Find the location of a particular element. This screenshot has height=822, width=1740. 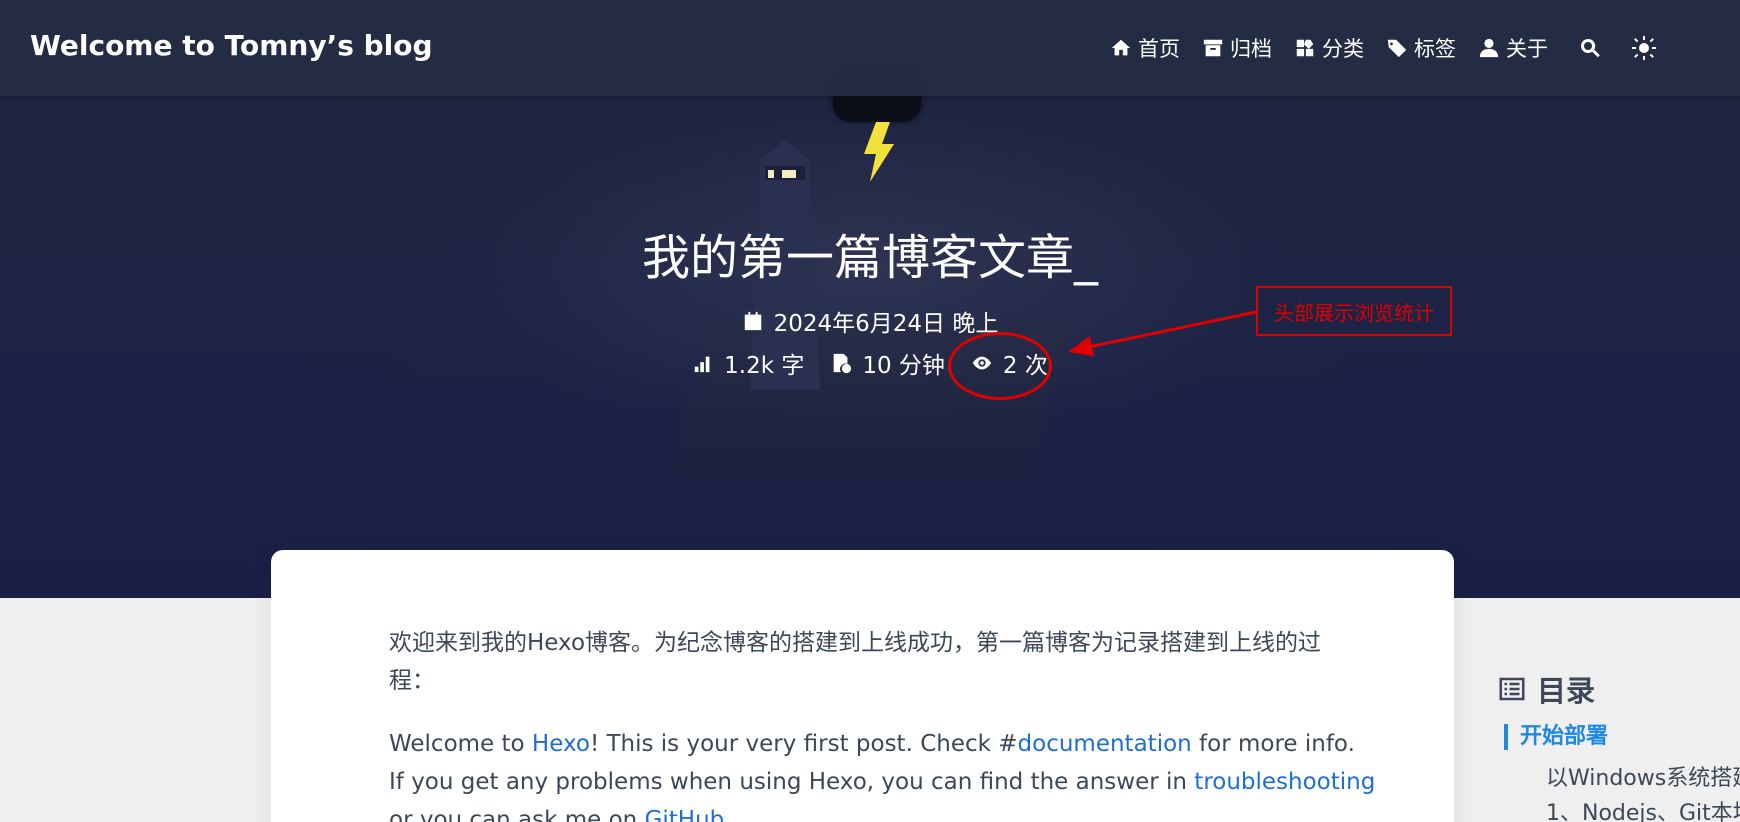

text-span: ! This is your very first post. Check # is located at coordinates (803, 744).